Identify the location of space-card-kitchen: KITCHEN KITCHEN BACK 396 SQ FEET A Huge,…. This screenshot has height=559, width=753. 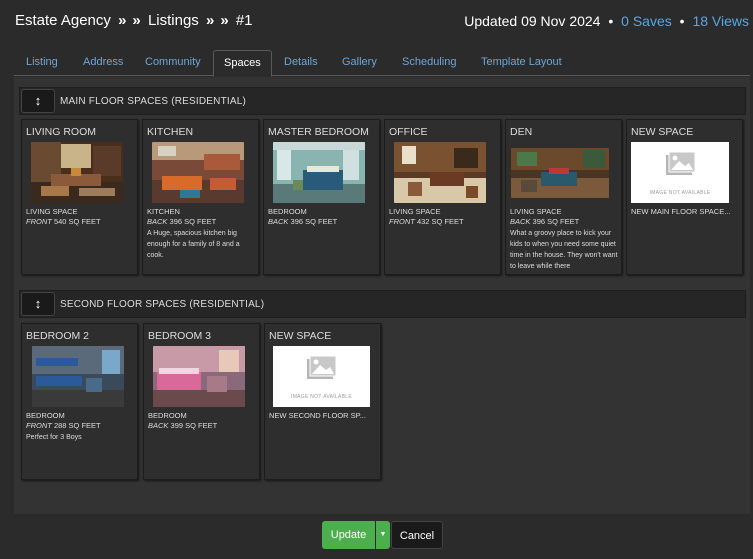
(200, 197).